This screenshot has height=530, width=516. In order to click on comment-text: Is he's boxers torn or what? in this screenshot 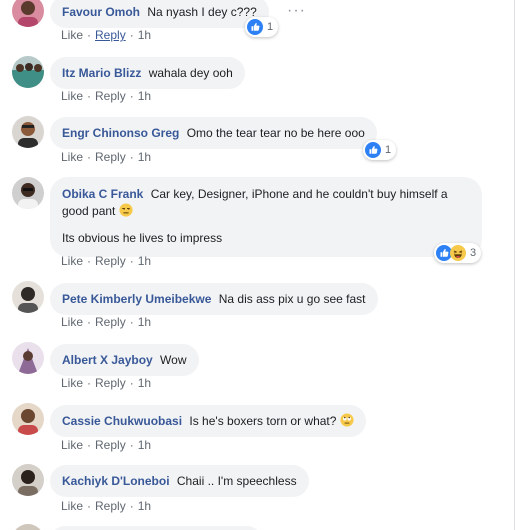, I will do `click(263, 421)`.